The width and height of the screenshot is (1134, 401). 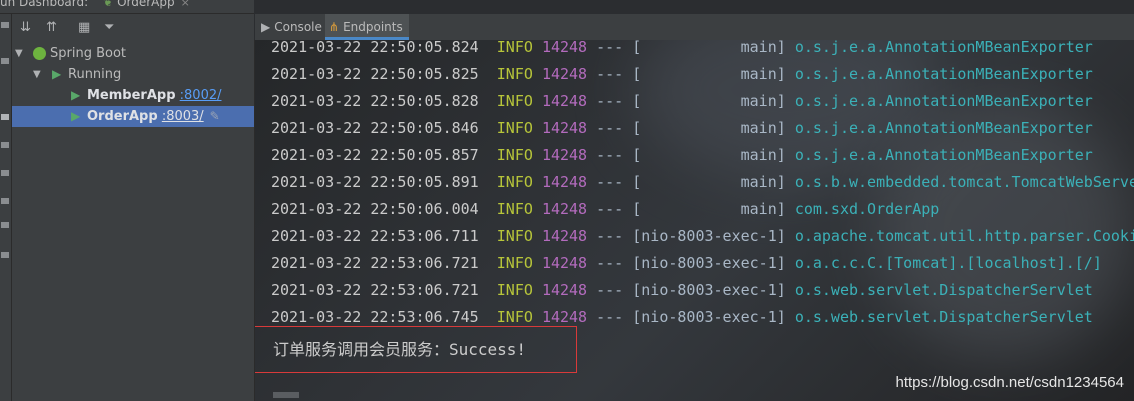 I want to click on window-icon, so click(x=5, y=225).